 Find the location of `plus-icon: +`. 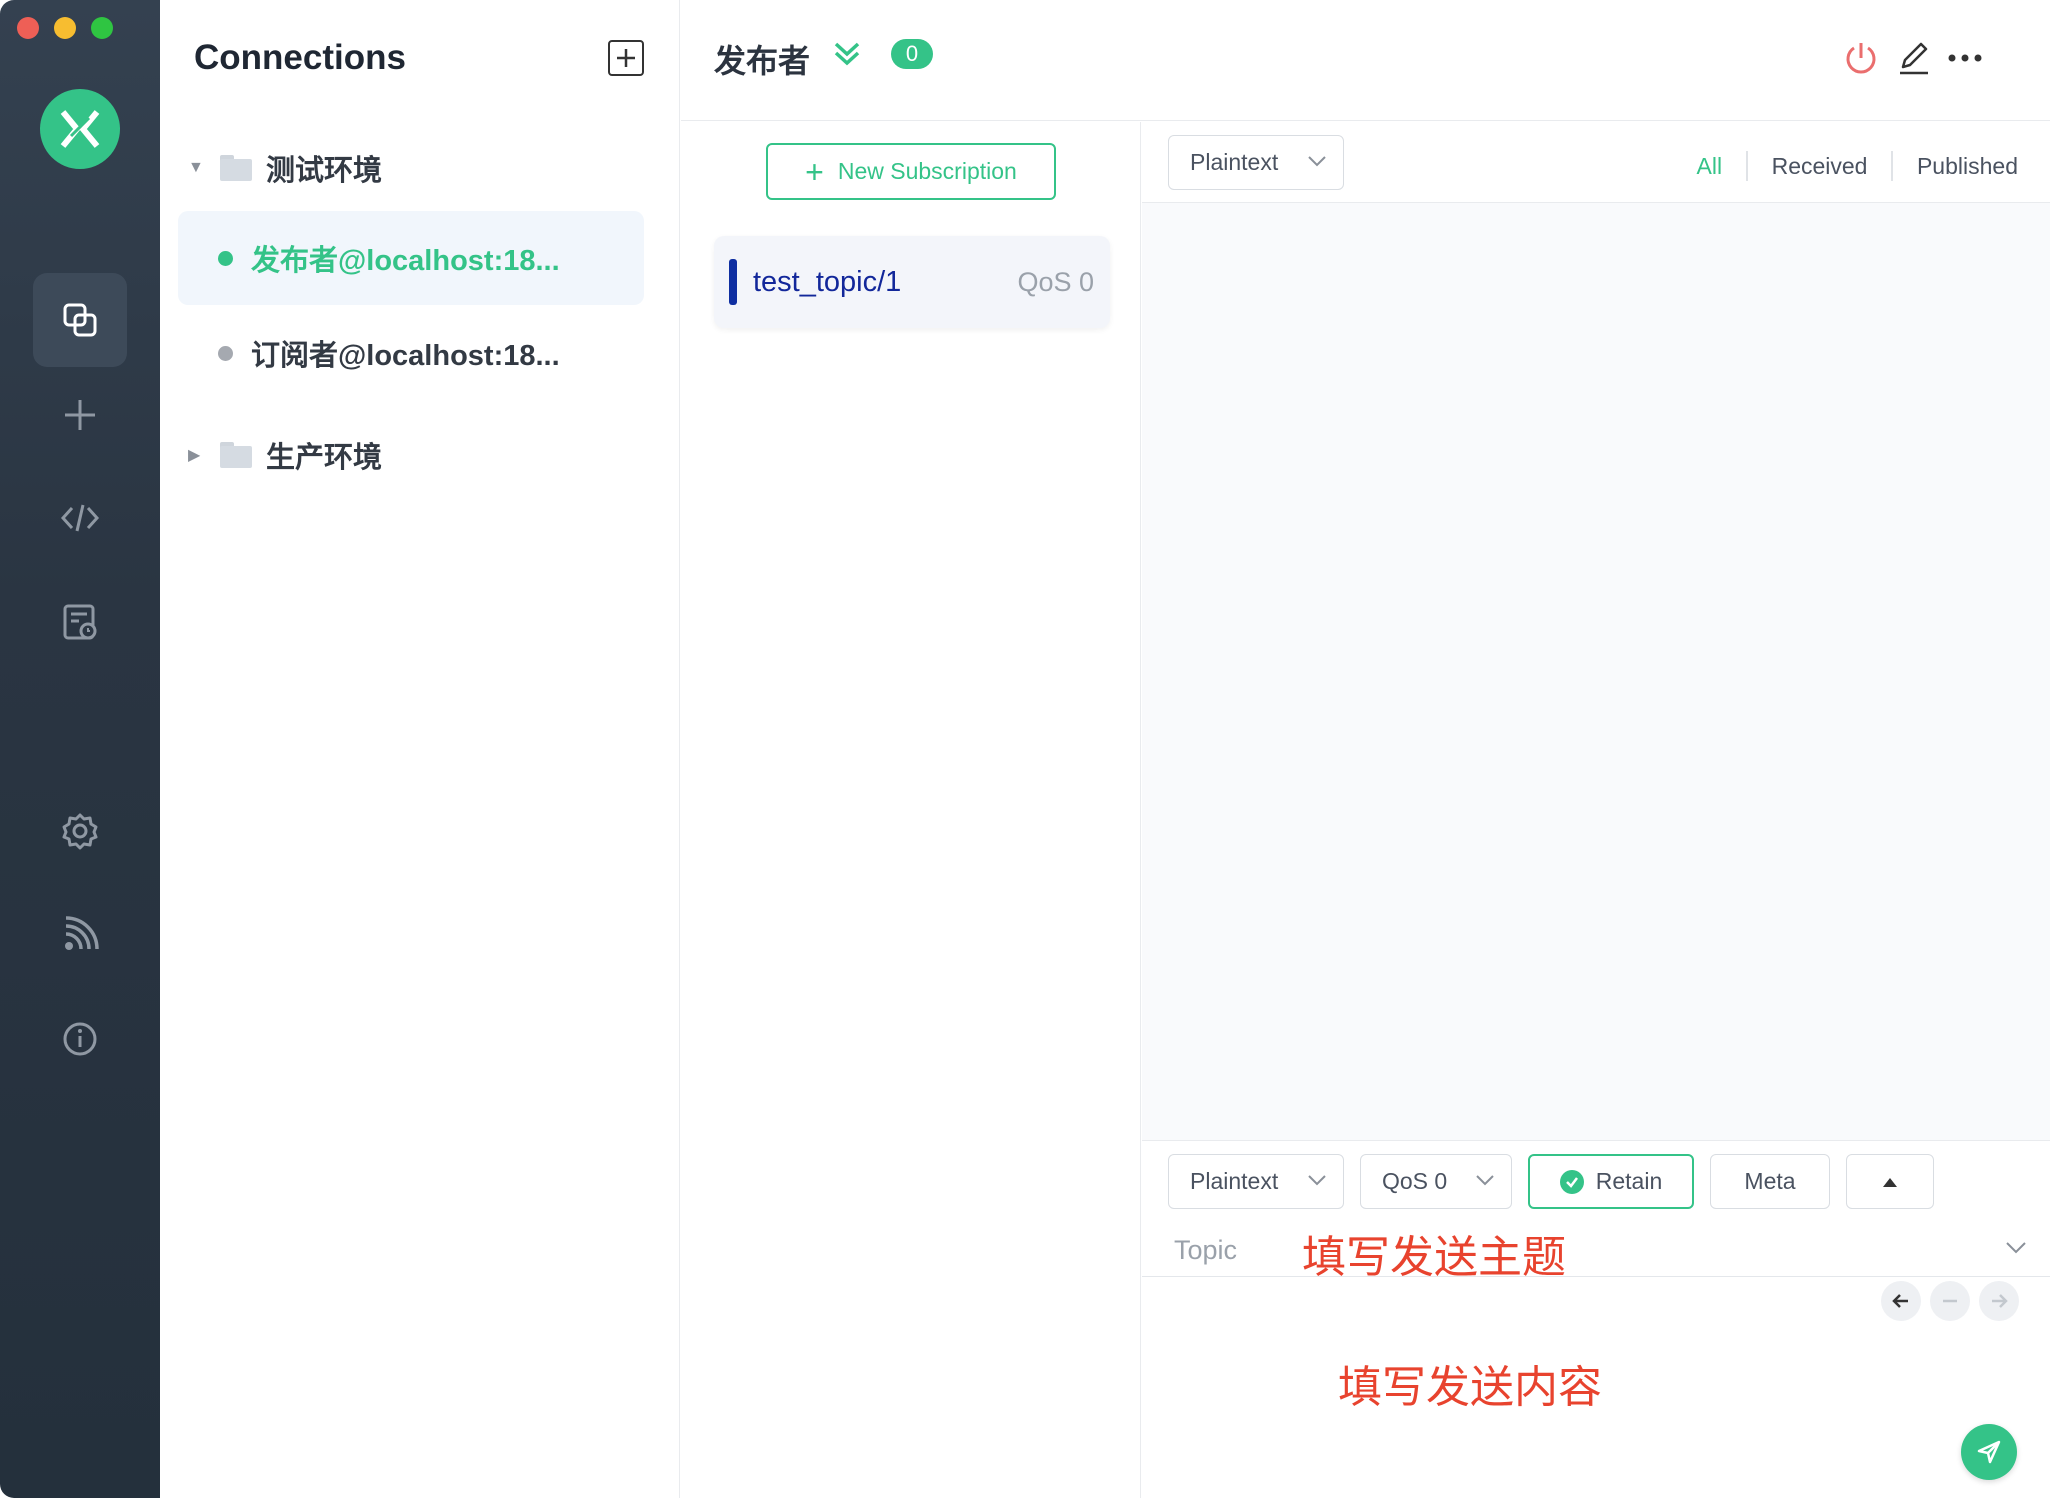

plus-icon: + is located at coordinates (814, 171).